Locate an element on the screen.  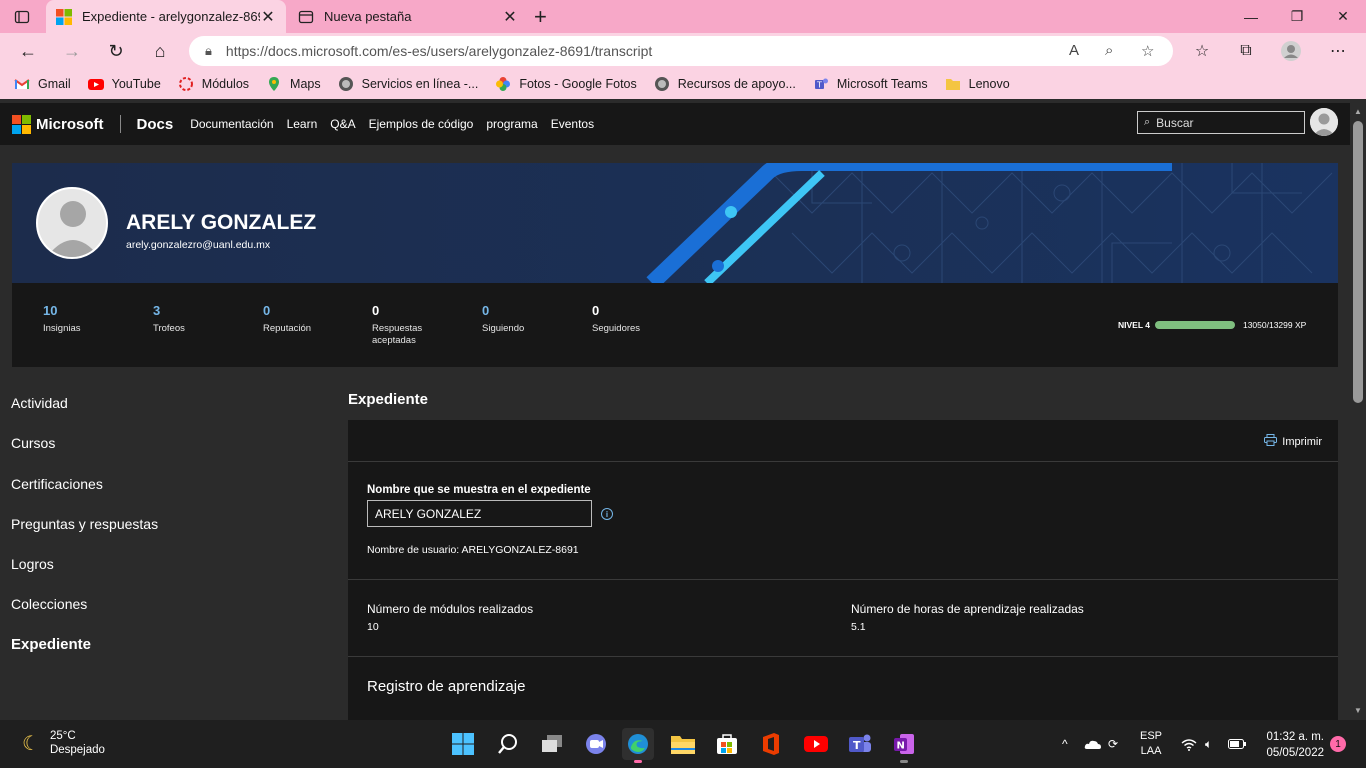
task-view-icon is located at coordinates (552, 744).